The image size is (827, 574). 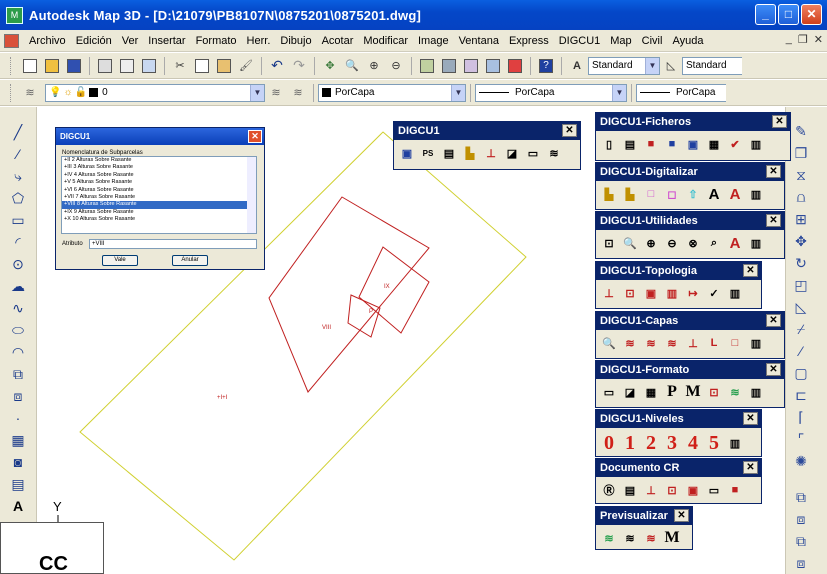 What do you see at coordinates (130, 41) in the screenshot?
I see `menu-ver: Ver` at bounding box center [130, 41].